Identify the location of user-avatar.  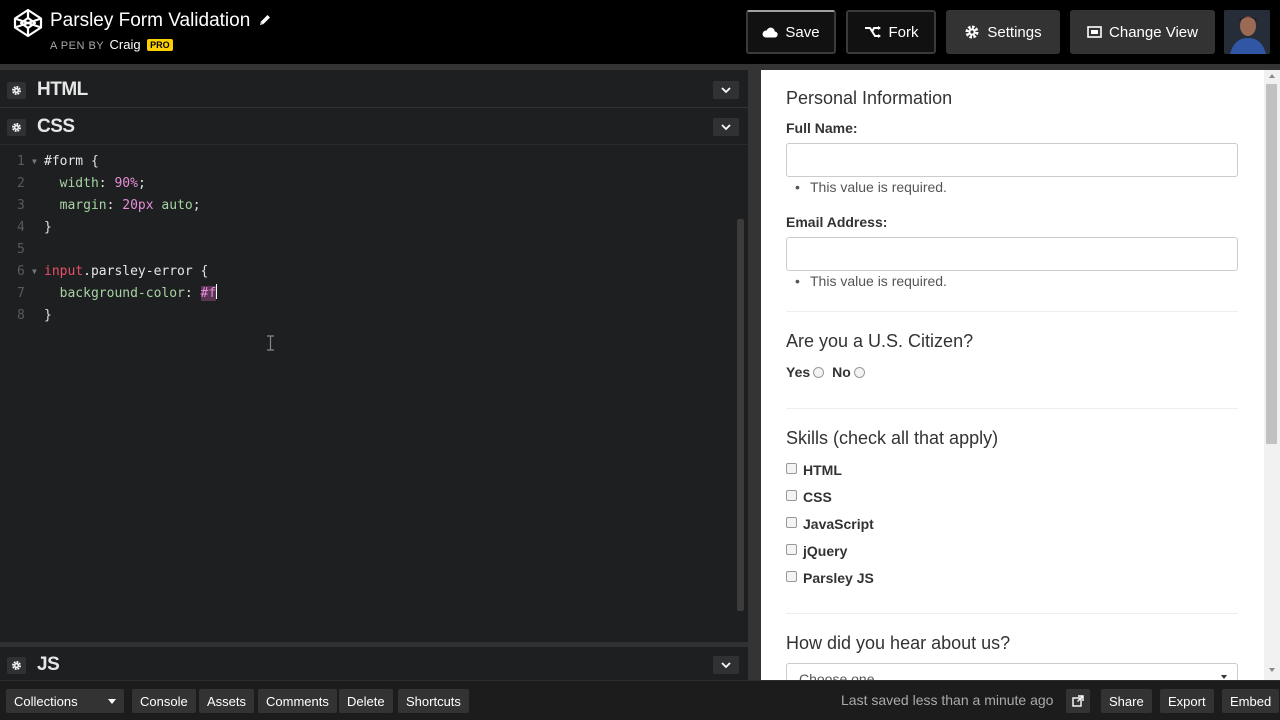
(1247, 32).